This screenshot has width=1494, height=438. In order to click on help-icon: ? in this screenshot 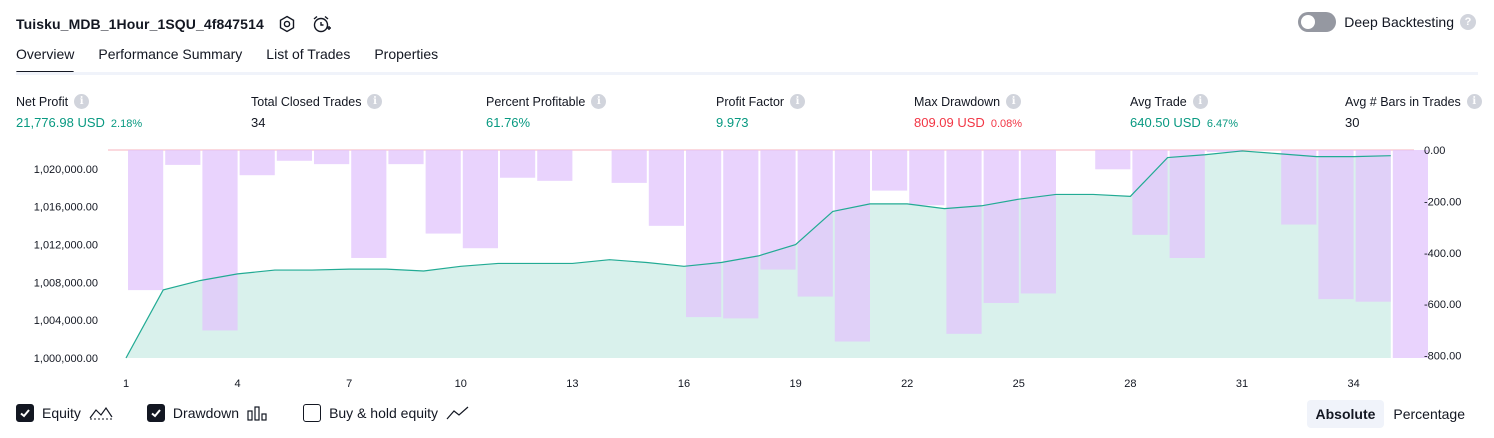, I will do `click(1468, 22)`.